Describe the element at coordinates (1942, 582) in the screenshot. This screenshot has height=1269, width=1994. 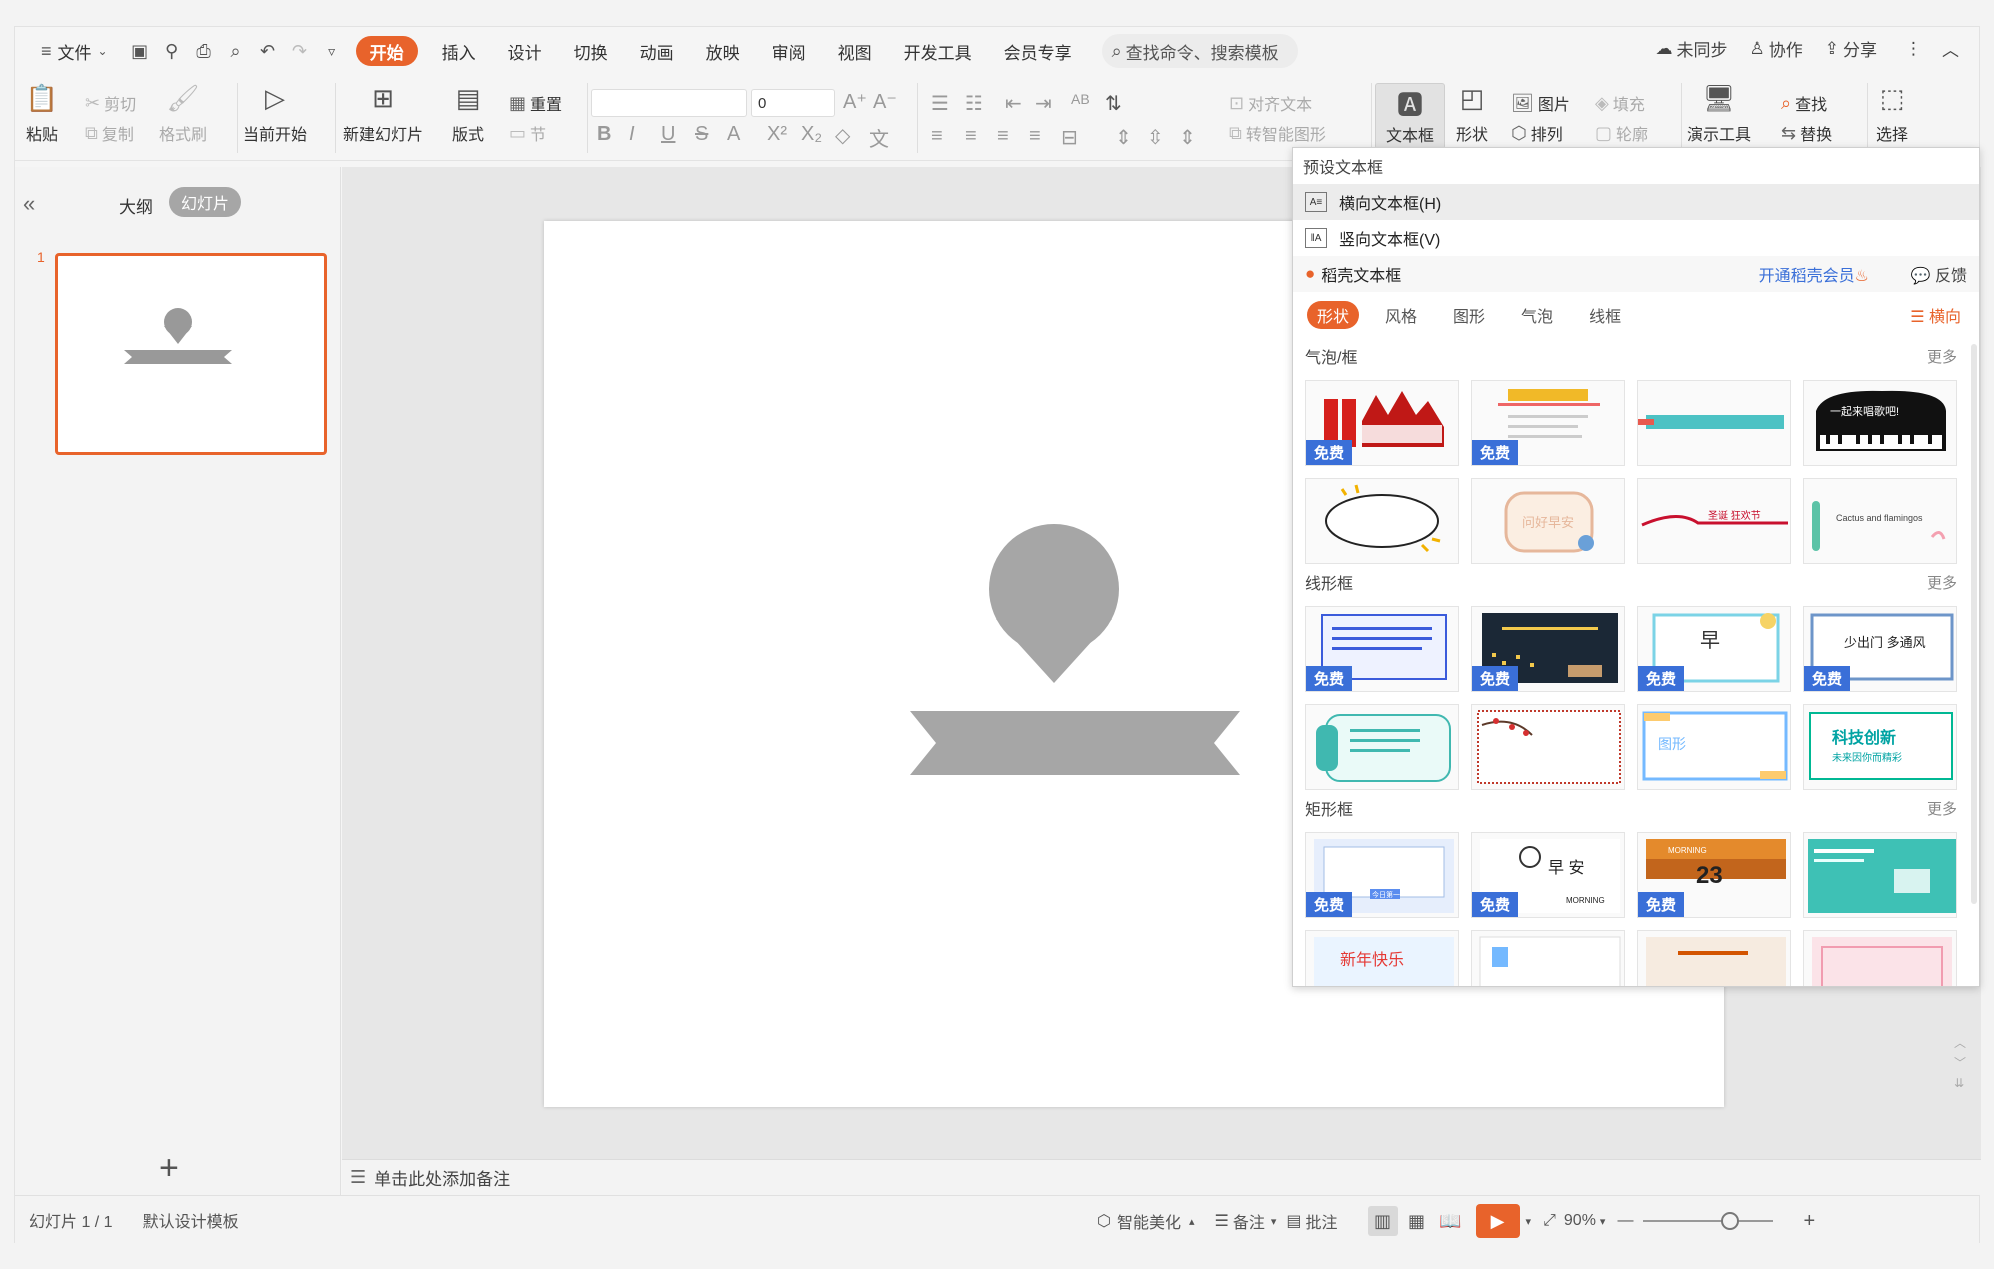
I see `more-line-link: 更多` at that location.